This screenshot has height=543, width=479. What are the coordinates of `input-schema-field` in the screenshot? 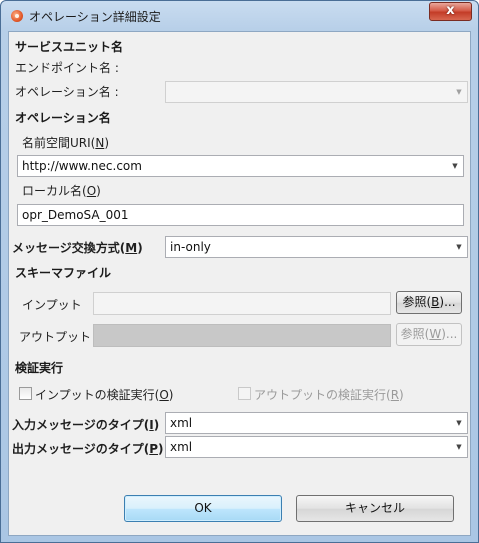 It's located at (242, 303).